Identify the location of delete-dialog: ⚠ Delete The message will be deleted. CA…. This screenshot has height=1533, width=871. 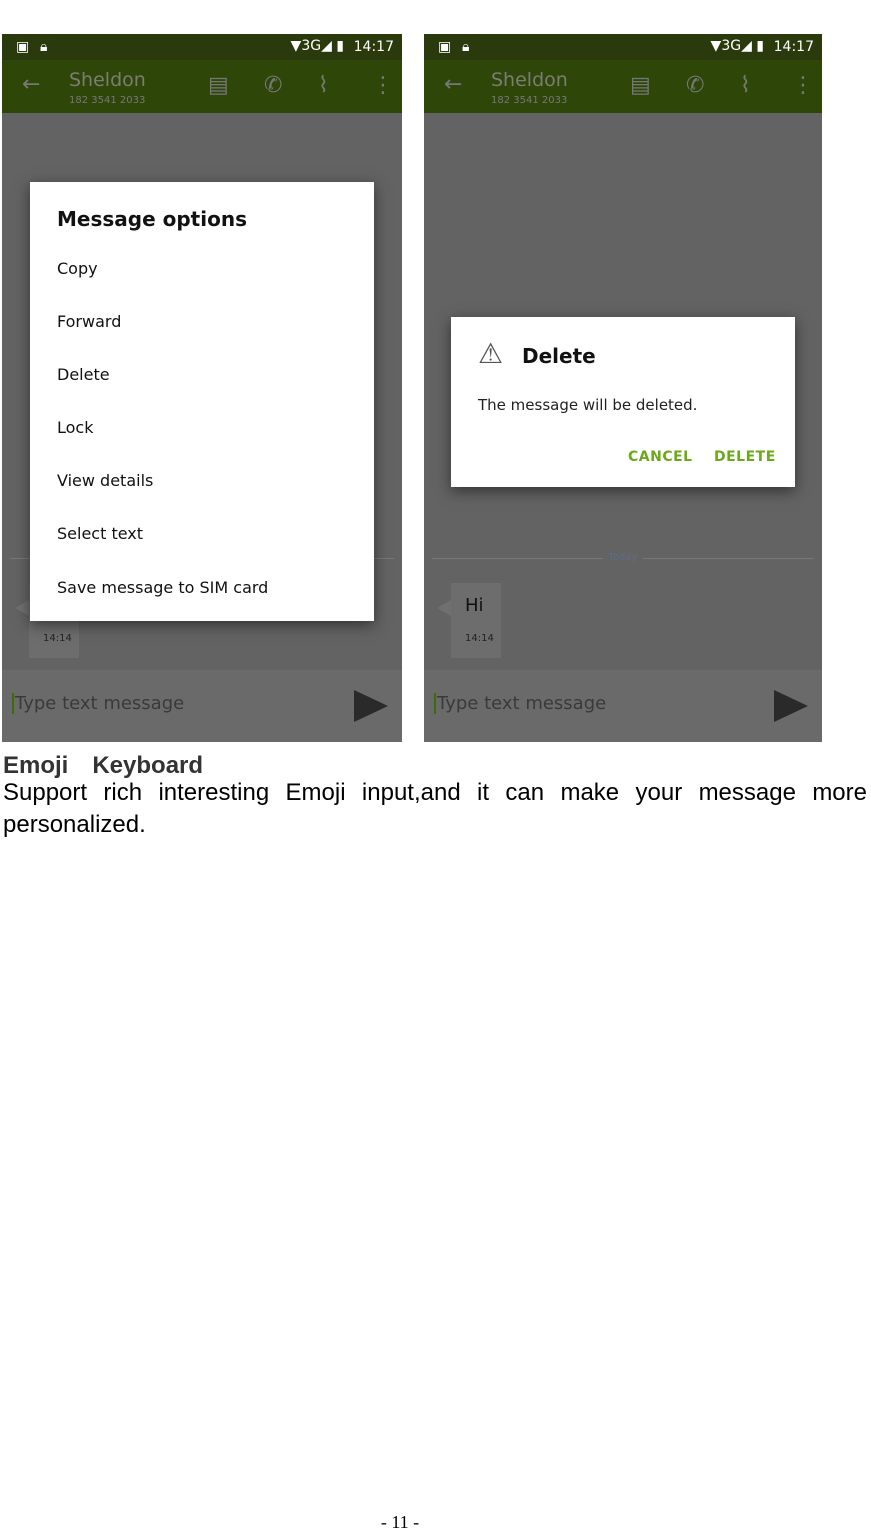
(623, 402).